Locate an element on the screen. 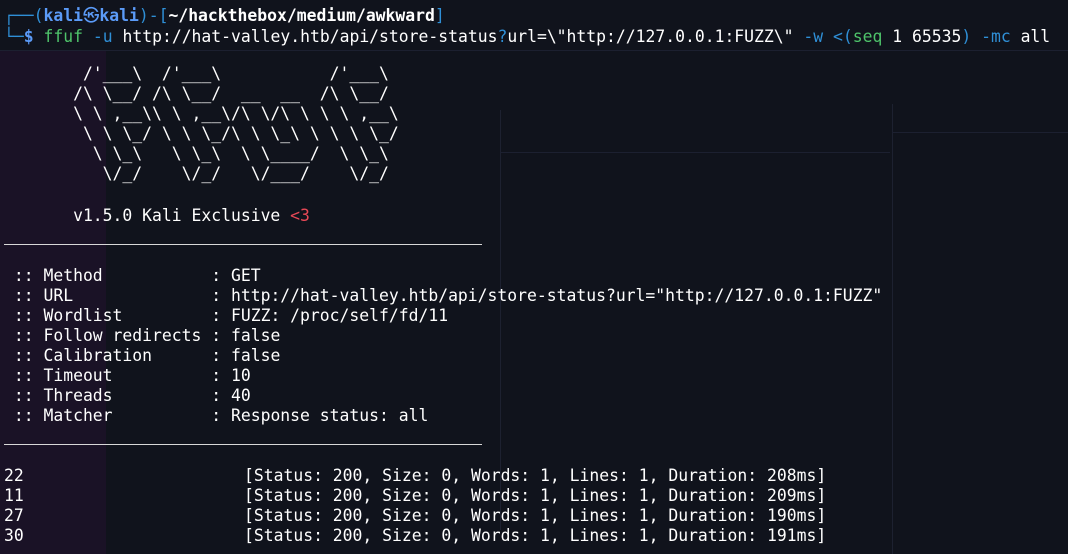 This screenshot has height=554, width=1068. config-key: :: Wordlist : is located at coordinates (117, 315).